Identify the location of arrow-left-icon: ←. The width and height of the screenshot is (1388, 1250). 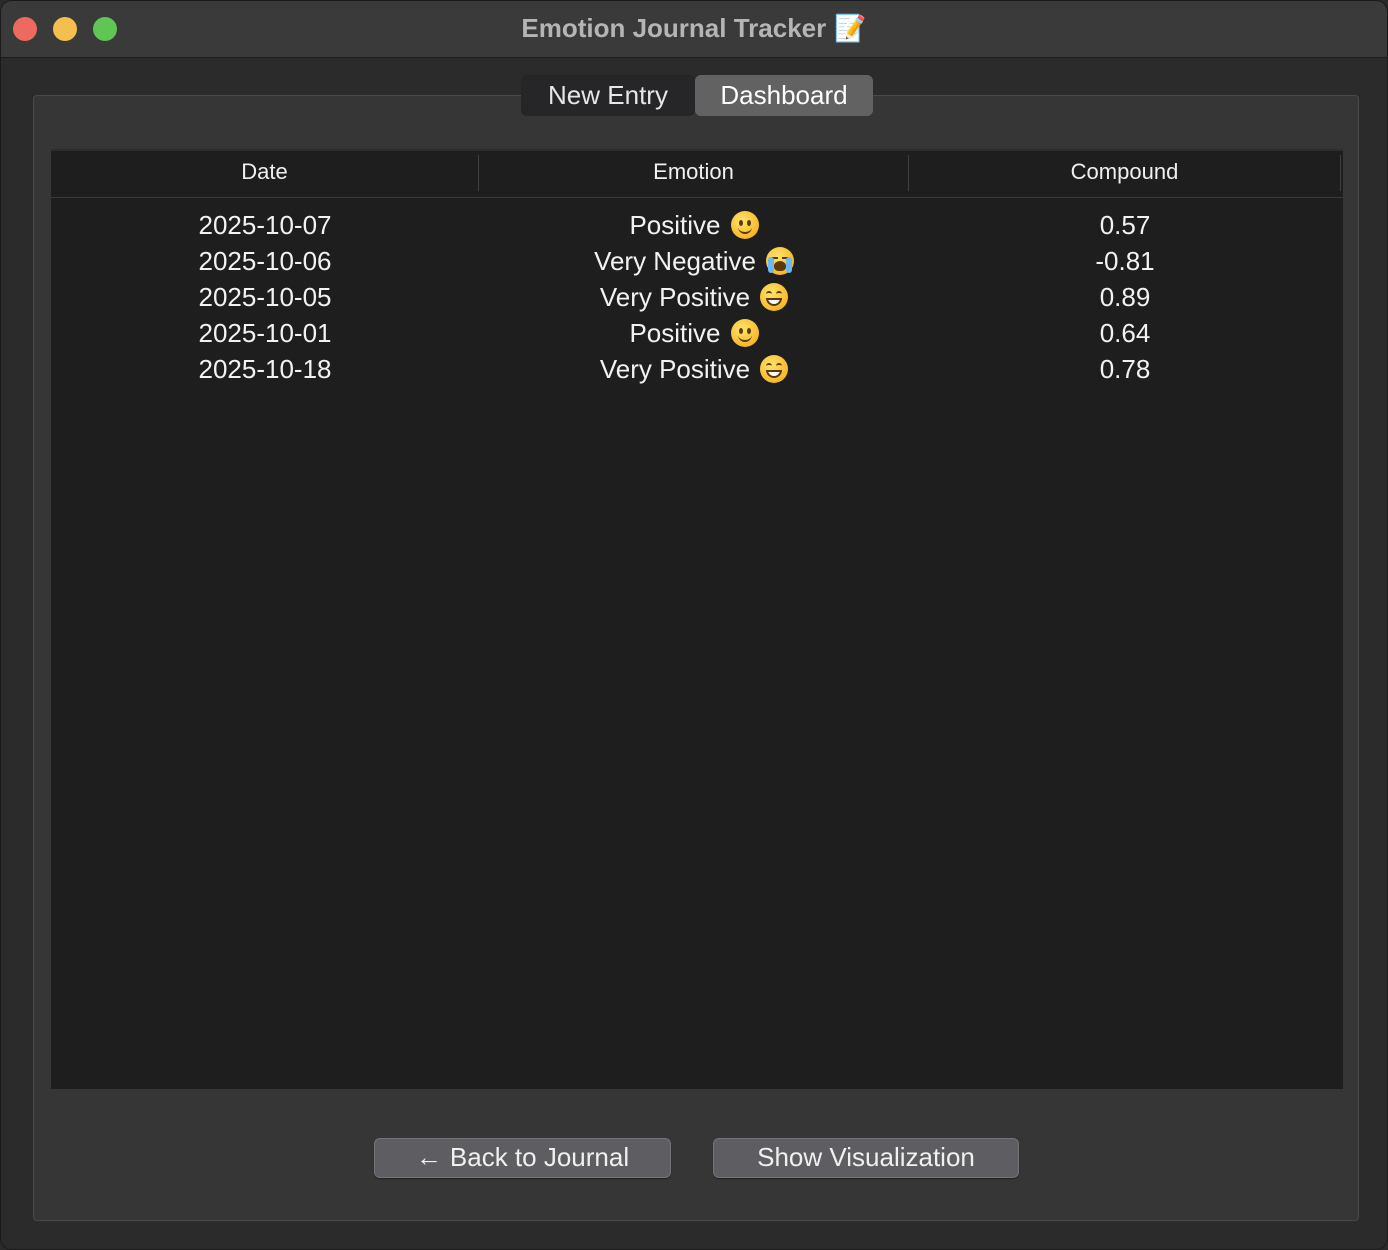
(428, 1157).